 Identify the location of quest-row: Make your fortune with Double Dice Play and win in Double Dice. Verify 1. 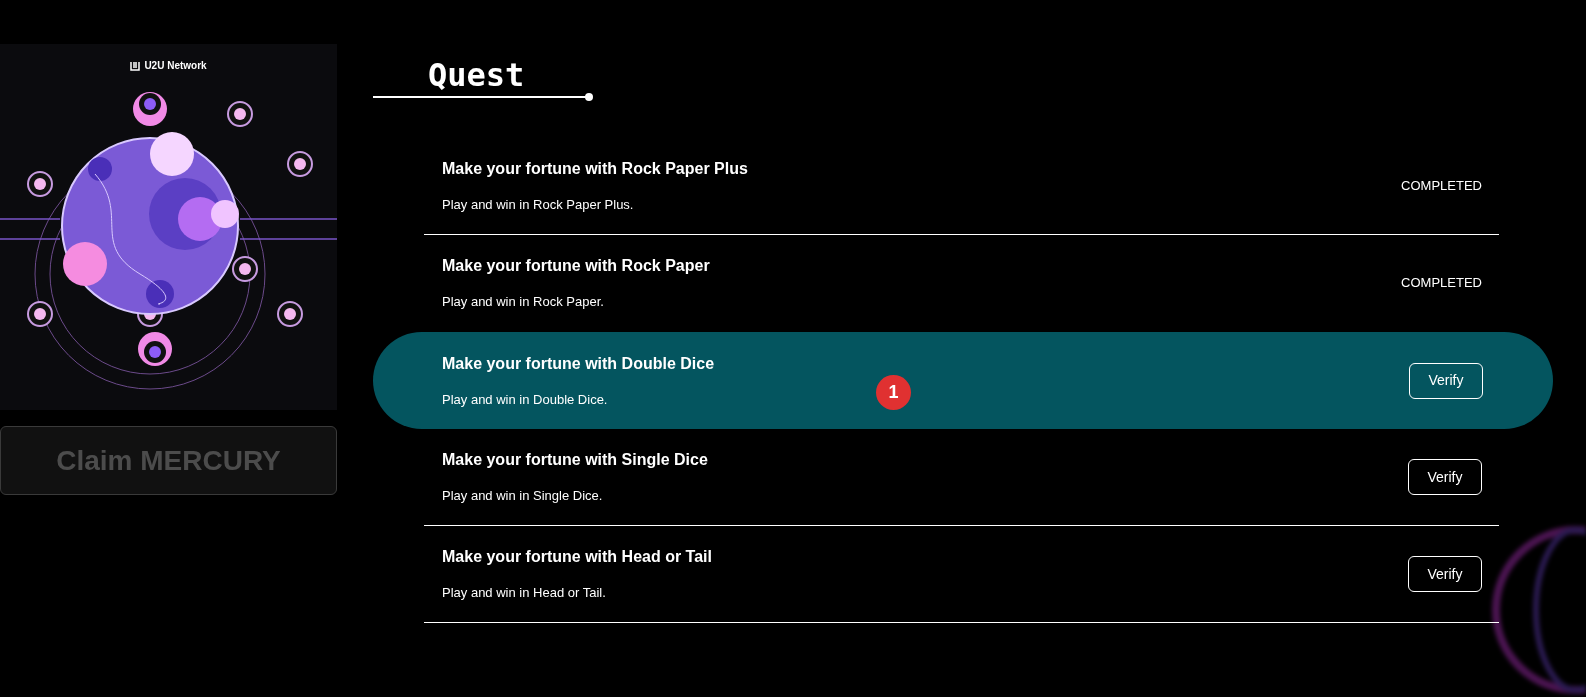
(963, 380).